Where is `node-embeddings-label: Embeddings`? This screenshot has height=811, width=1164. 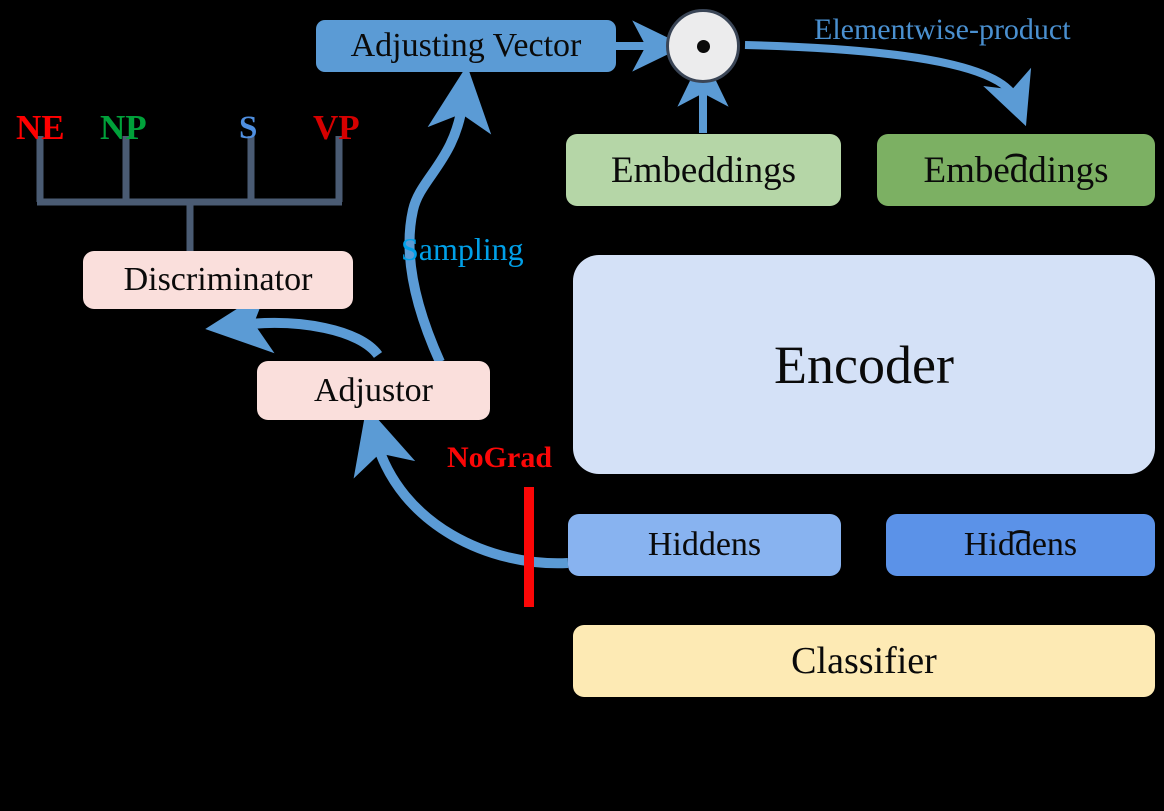 node-embeddings-label: Embeddings is located at coordinates (703, 170).